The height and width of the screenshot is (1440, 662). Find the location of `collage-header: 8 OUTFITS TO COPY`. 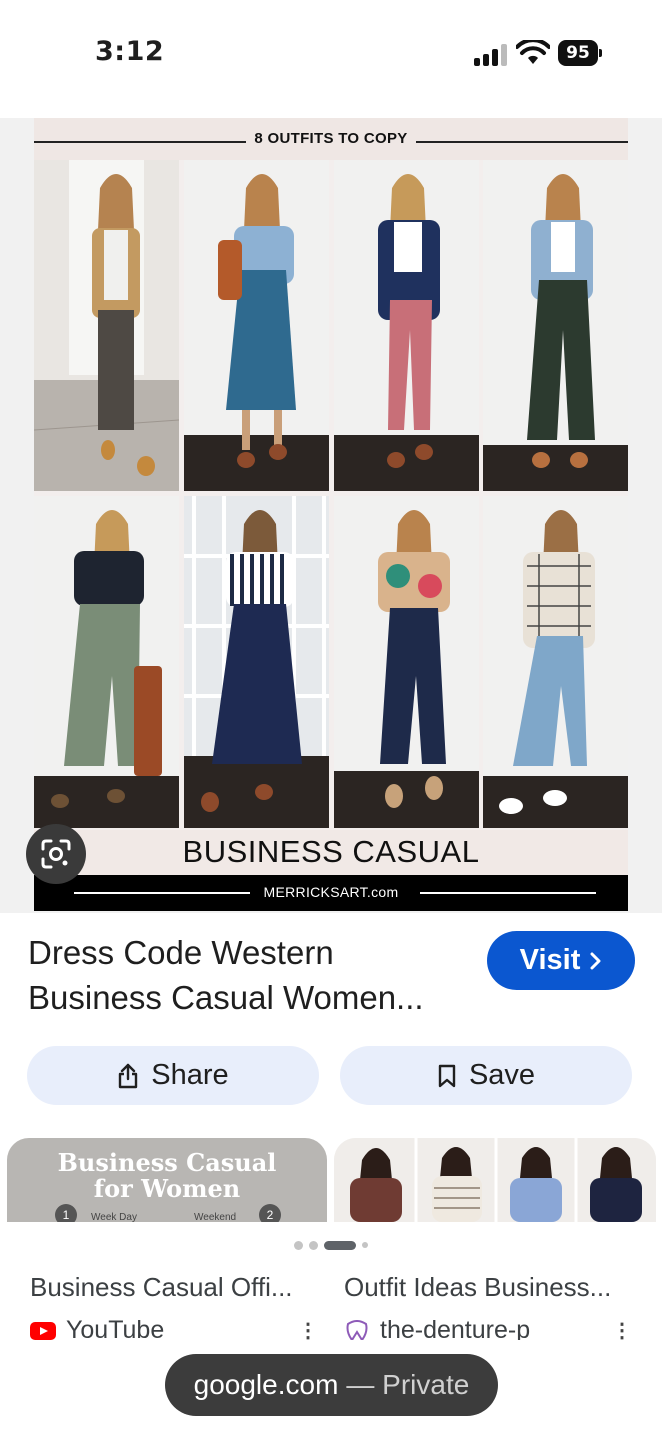

collage-header: 8 OUTFITS TO COPY is located at coordinates (331, 139).